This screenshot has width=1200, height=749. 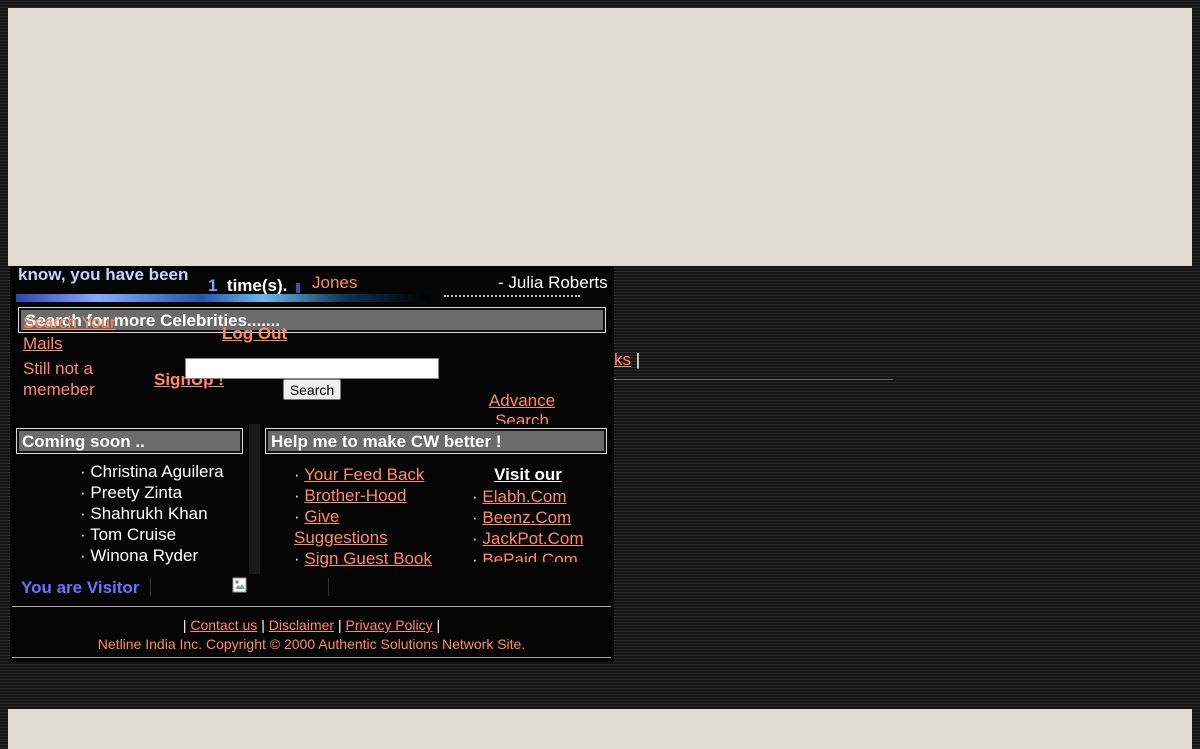 I want to click on list-item: · Tom Cruise, so click(x=128, y=534).